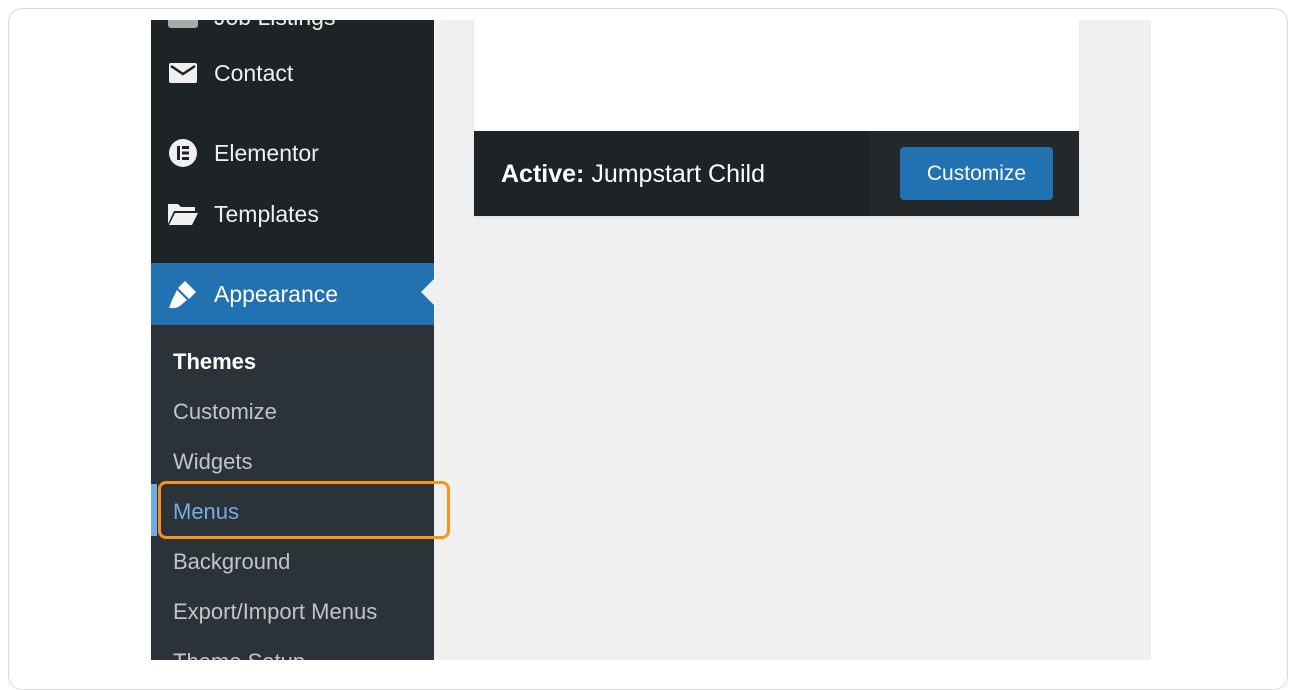 The image size is (1294, 690). What do you see at coordinates (276, 293) in the screenshot?
I see `sidebar-item-label: Appearance` at bounding box center [276, 293].